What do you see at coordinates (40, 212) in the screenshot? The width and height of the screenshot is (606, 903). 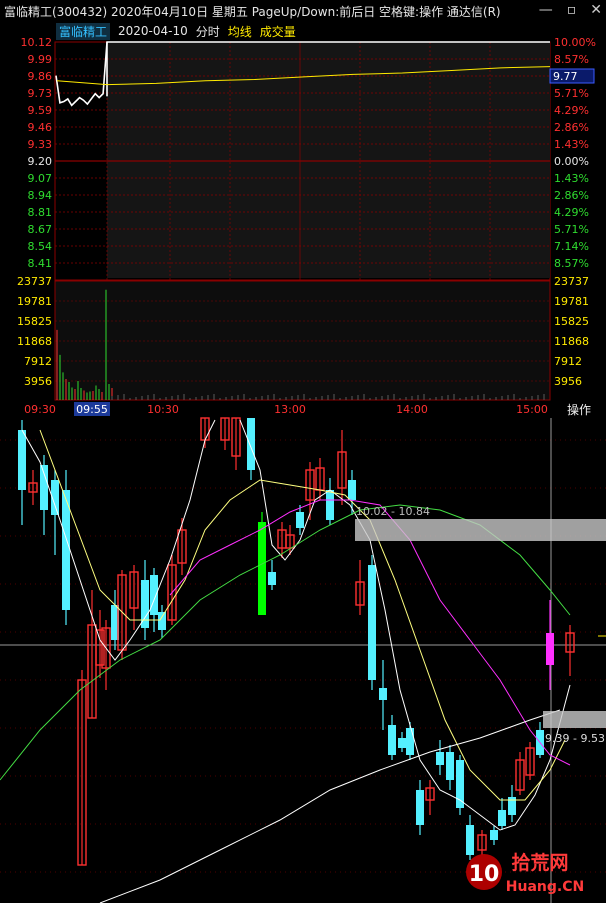 I see `price-tick-label: 8.81` at bounding box center [40, 212].